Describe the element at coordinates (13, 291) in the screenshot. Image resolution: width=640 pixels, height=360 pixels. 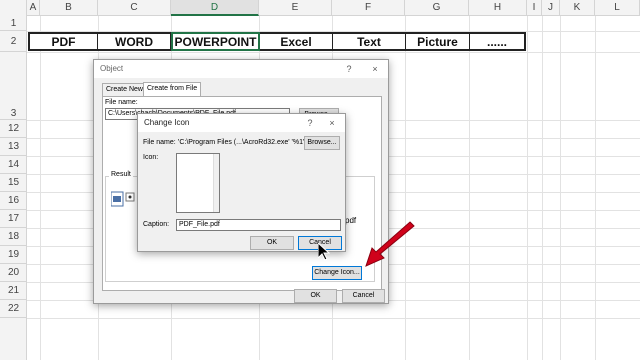
I see `row-header-21: 21` at that location.